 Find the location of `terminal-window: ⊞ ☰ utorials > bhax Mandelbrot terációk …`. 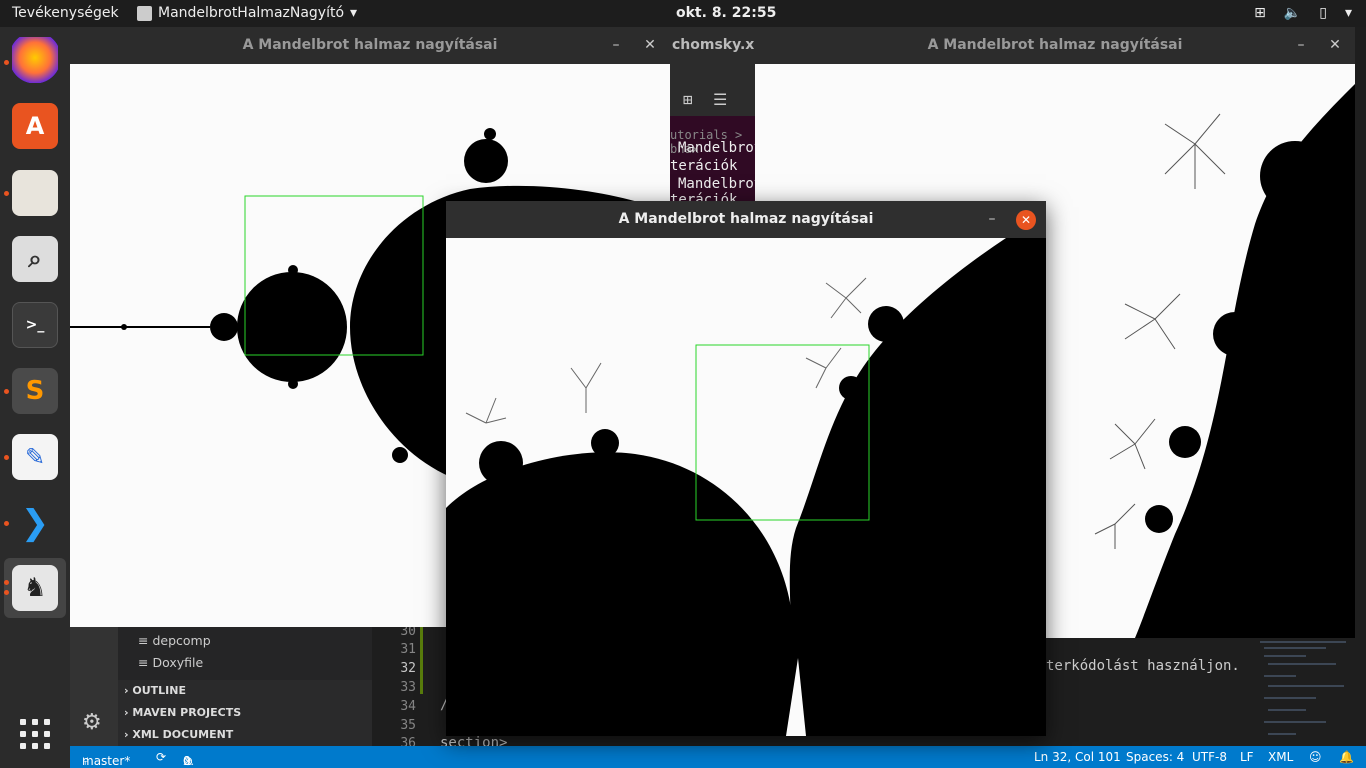

terminal-window: ⊞ ☰ utorials > bhax Mandelbrot terációk … is located at coordinates (716, 134).